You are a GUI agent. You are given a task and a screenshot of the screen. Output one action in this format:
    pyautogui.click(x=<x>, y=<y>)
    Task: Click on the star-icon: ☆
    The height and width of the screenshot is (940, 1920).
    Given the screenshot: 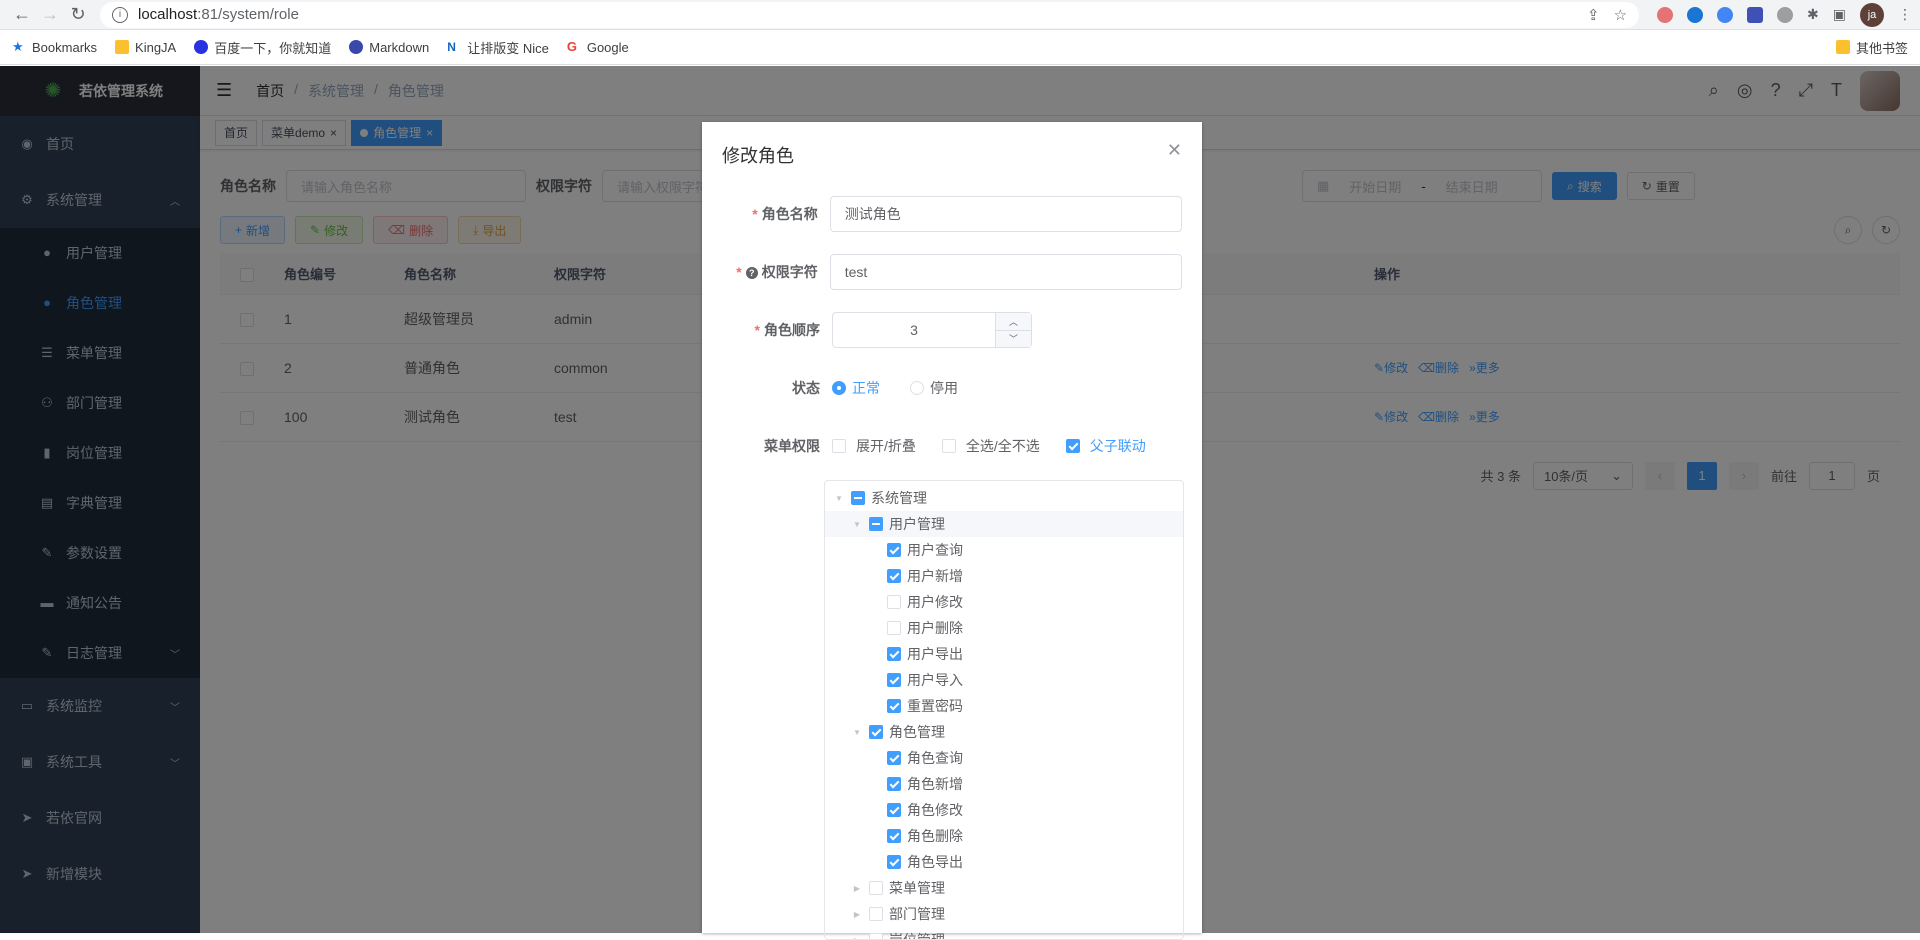 What is the action you would take?
    pyautogui.click(x=1620, y=15)
    